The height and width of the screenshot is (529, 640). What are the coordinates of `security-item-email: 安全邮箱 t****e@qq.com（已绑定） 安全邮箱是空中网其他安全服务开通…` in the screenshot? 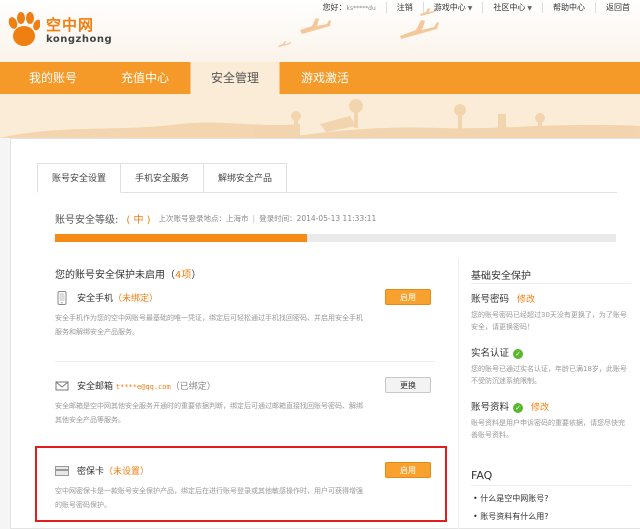 It's located at (245, 405).